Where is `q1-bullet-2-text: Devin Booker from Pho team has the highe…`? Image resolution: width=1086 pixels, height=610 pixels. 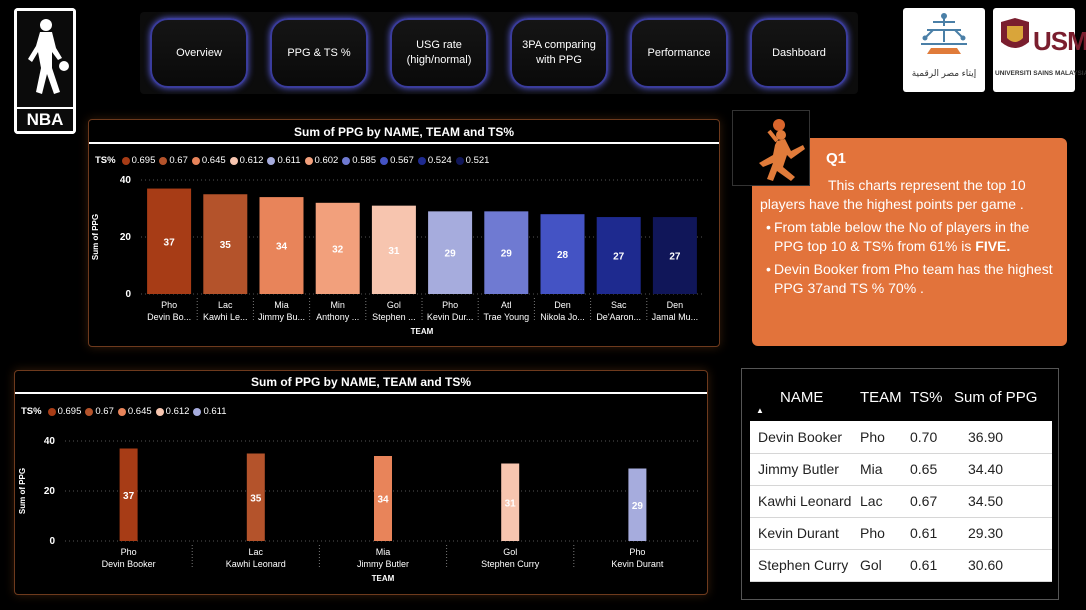
q1-bullet-2-text: Devin Booker from Pho team has the highe… is located at coordinates (913, 278).